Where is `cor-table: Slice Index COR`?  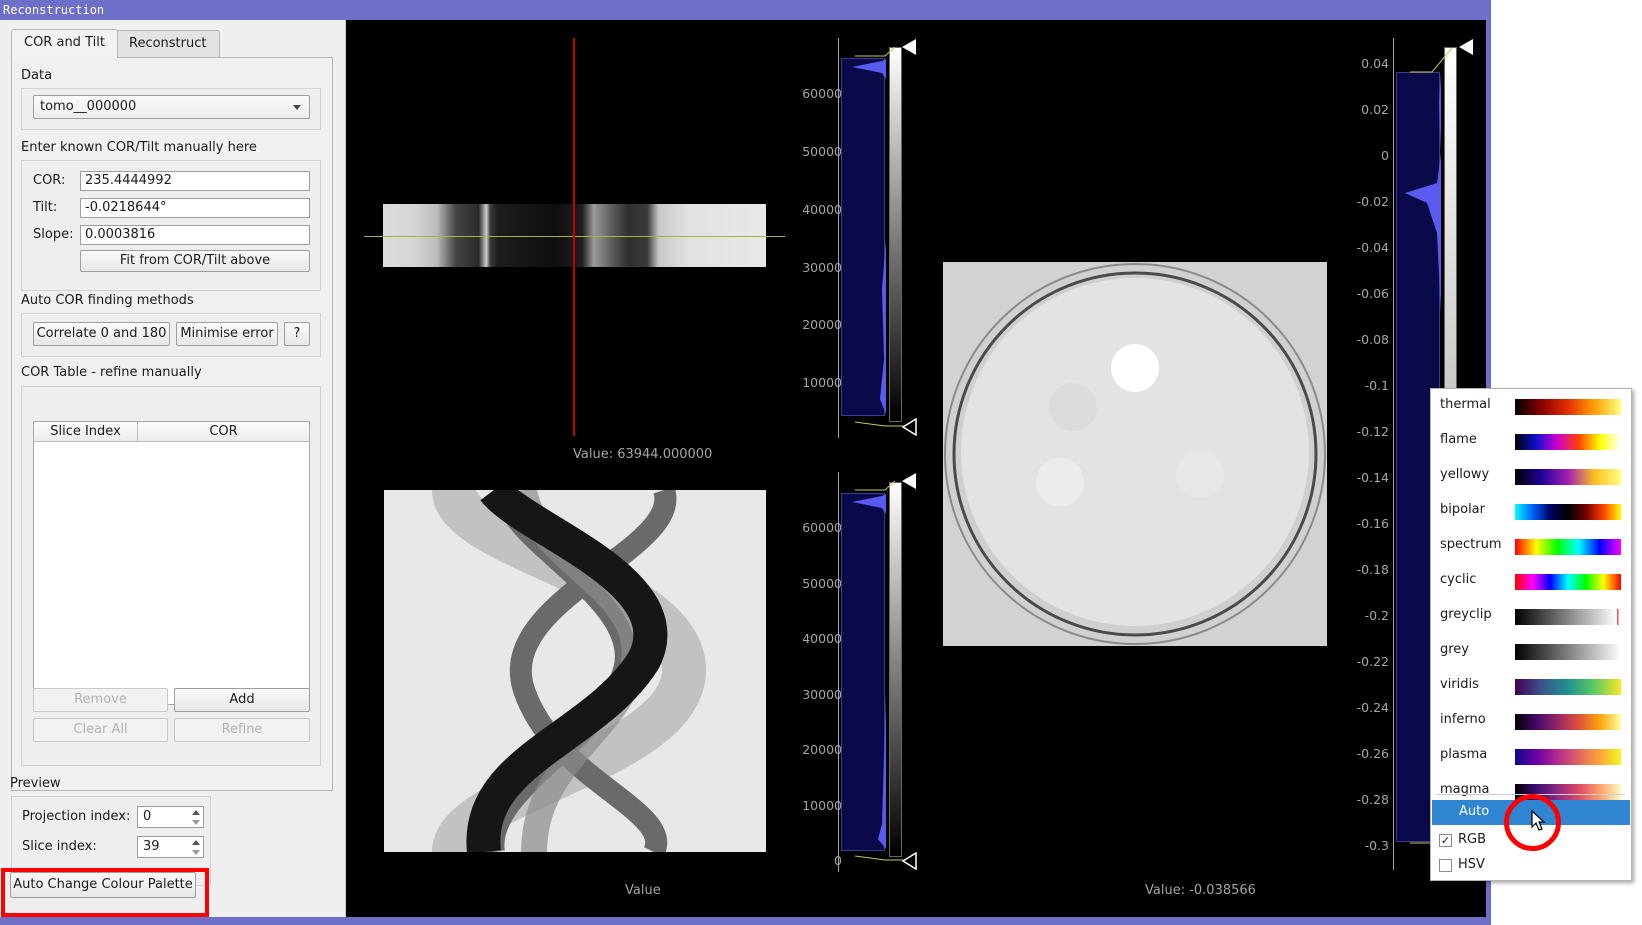
cor-table: Slice Index COR is located at coordinates (171, 563).